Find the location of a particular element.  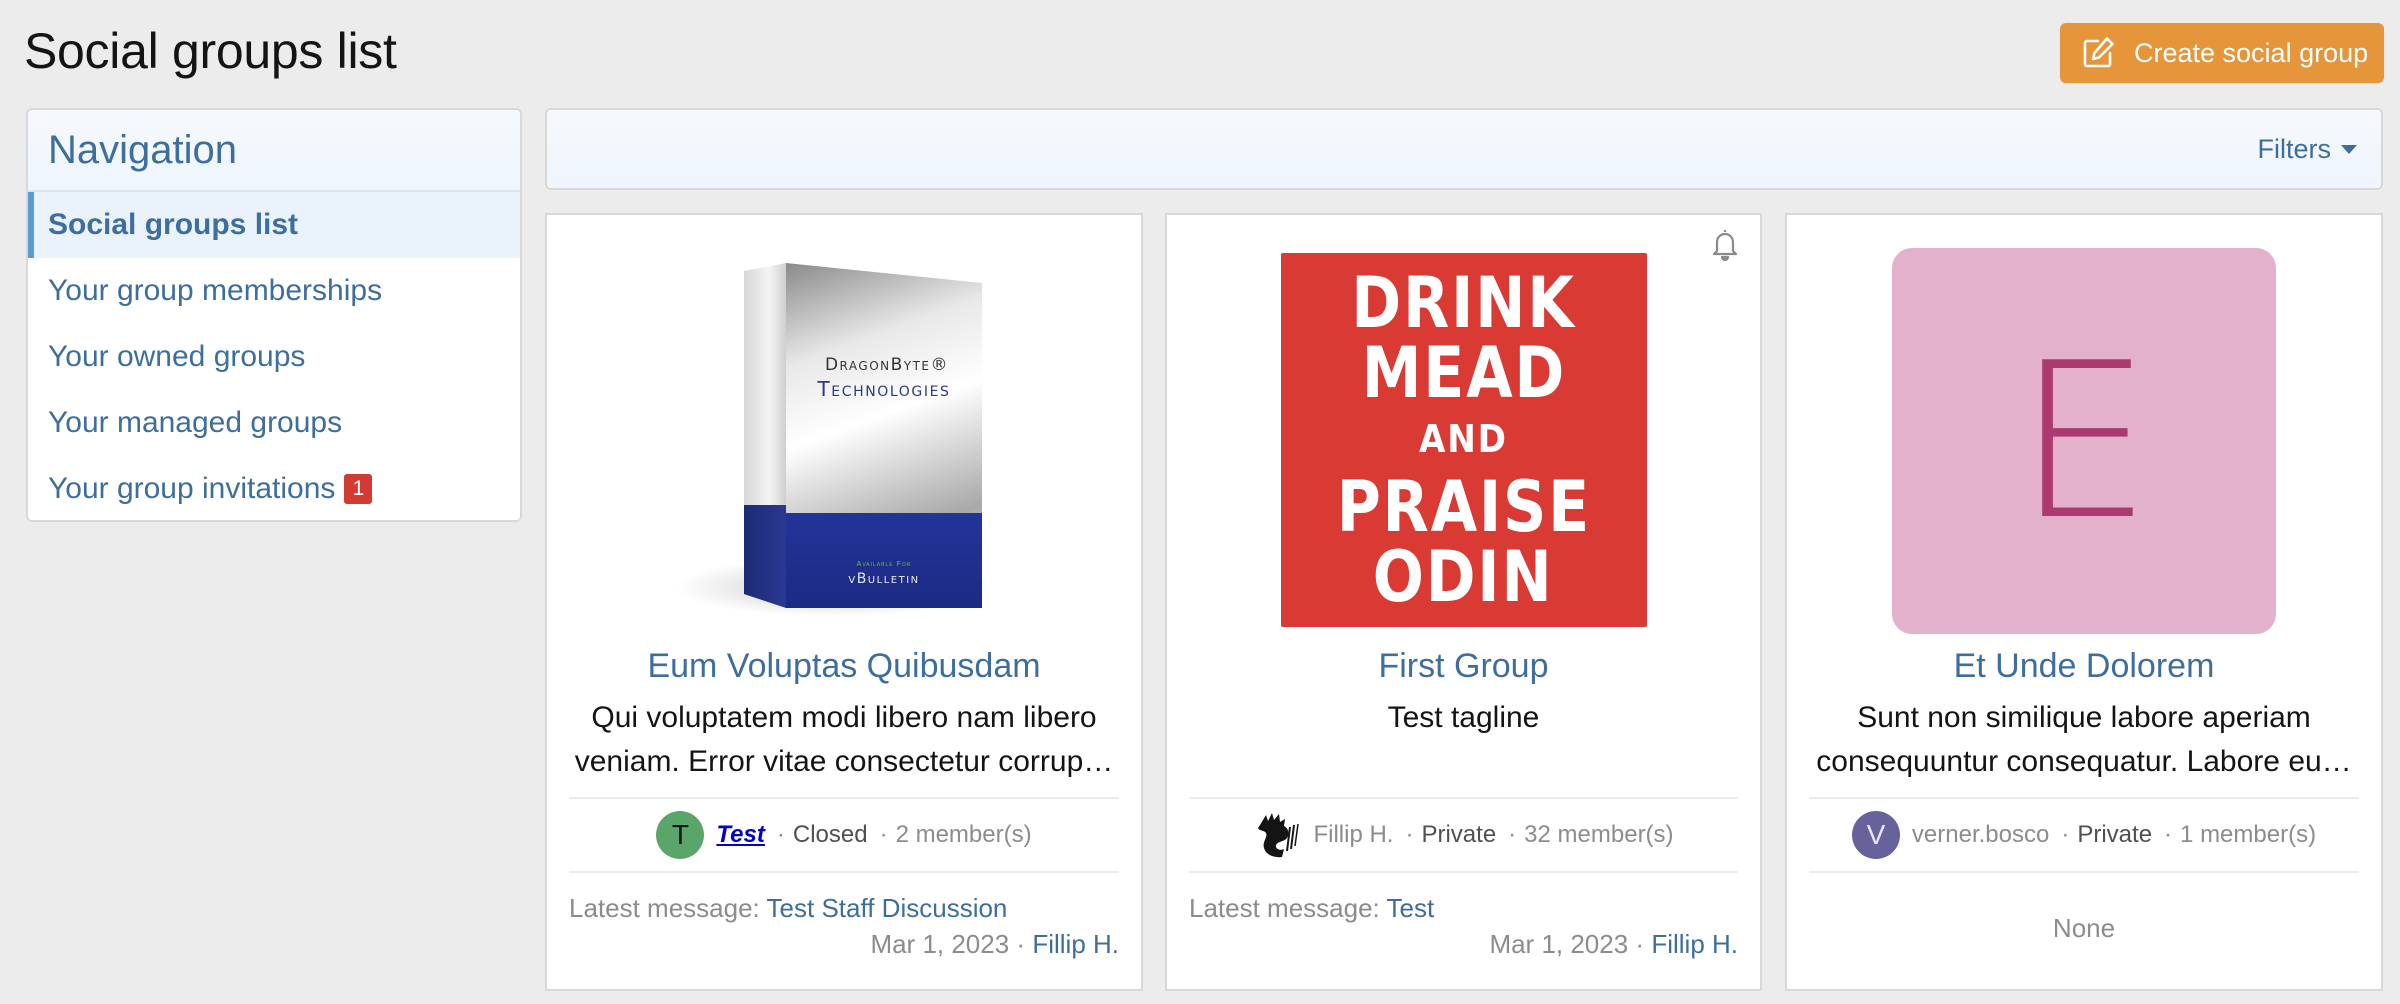

poster-line: AND is located at coordinates (1463, 439).